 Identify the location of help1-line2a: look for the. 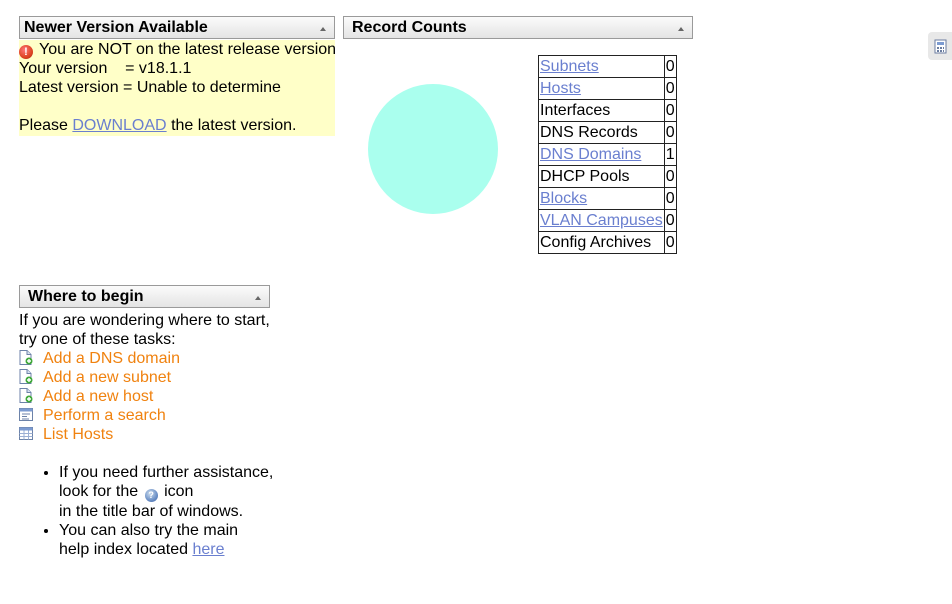
(99, 491).